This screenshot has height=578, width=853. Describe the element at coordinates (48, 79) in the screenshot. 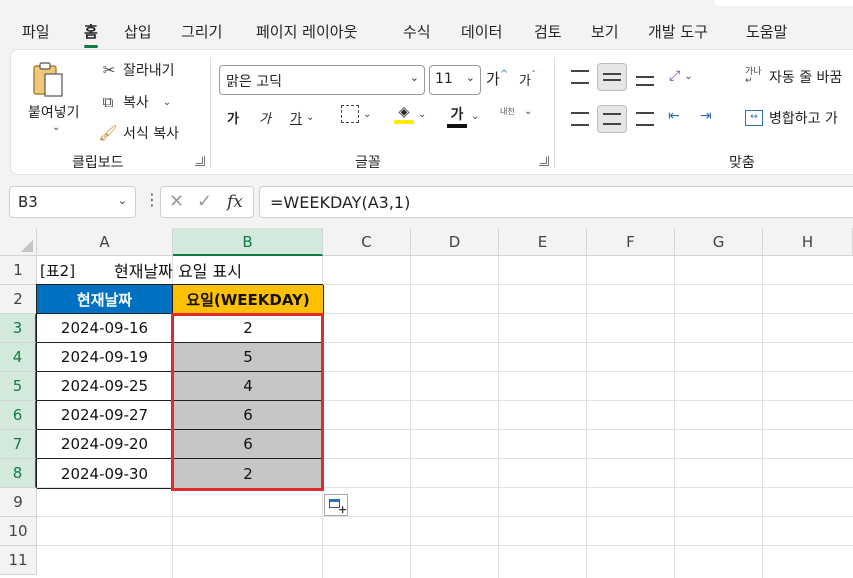

I see `paste-icon` at that location.